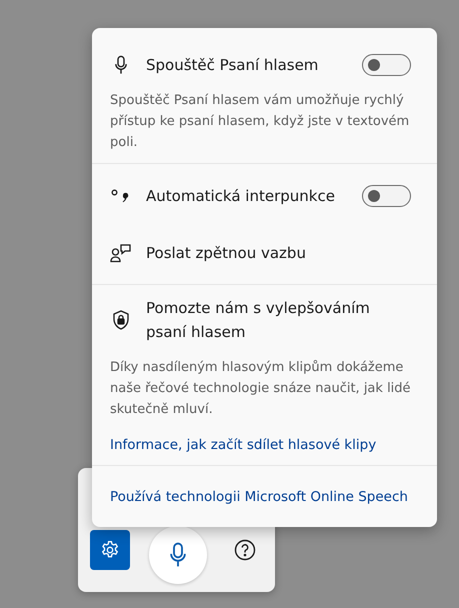 The image size is (459, 608). What do you see at coordinates (259, 497) in the screenshot?
I see `speech-service-link: Používá technologii Microsoft Online Speech` at bounding box center [259, 497].